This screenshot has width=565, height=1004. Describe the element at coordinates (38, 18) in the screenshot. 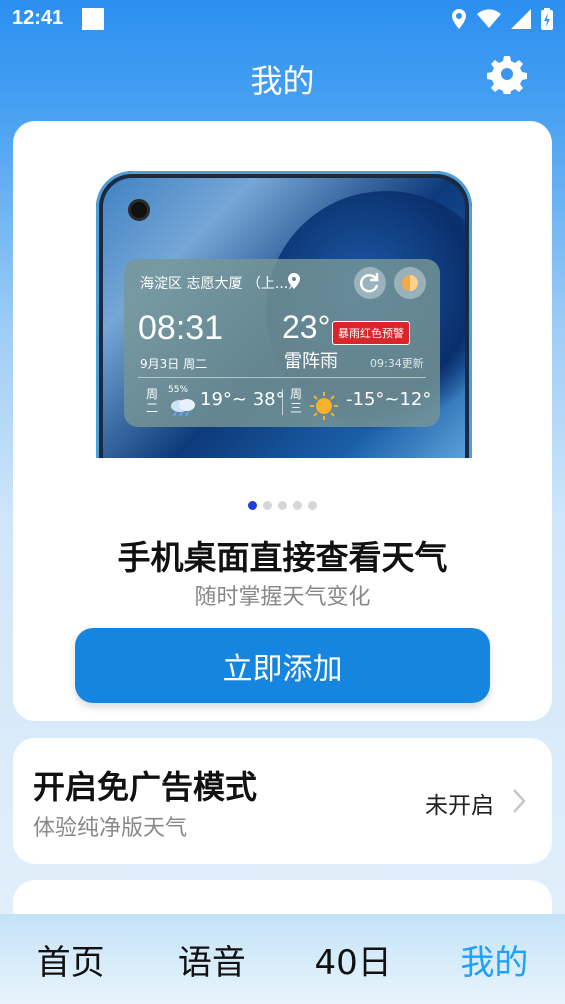

I see `status-time: 12:41` at that location.